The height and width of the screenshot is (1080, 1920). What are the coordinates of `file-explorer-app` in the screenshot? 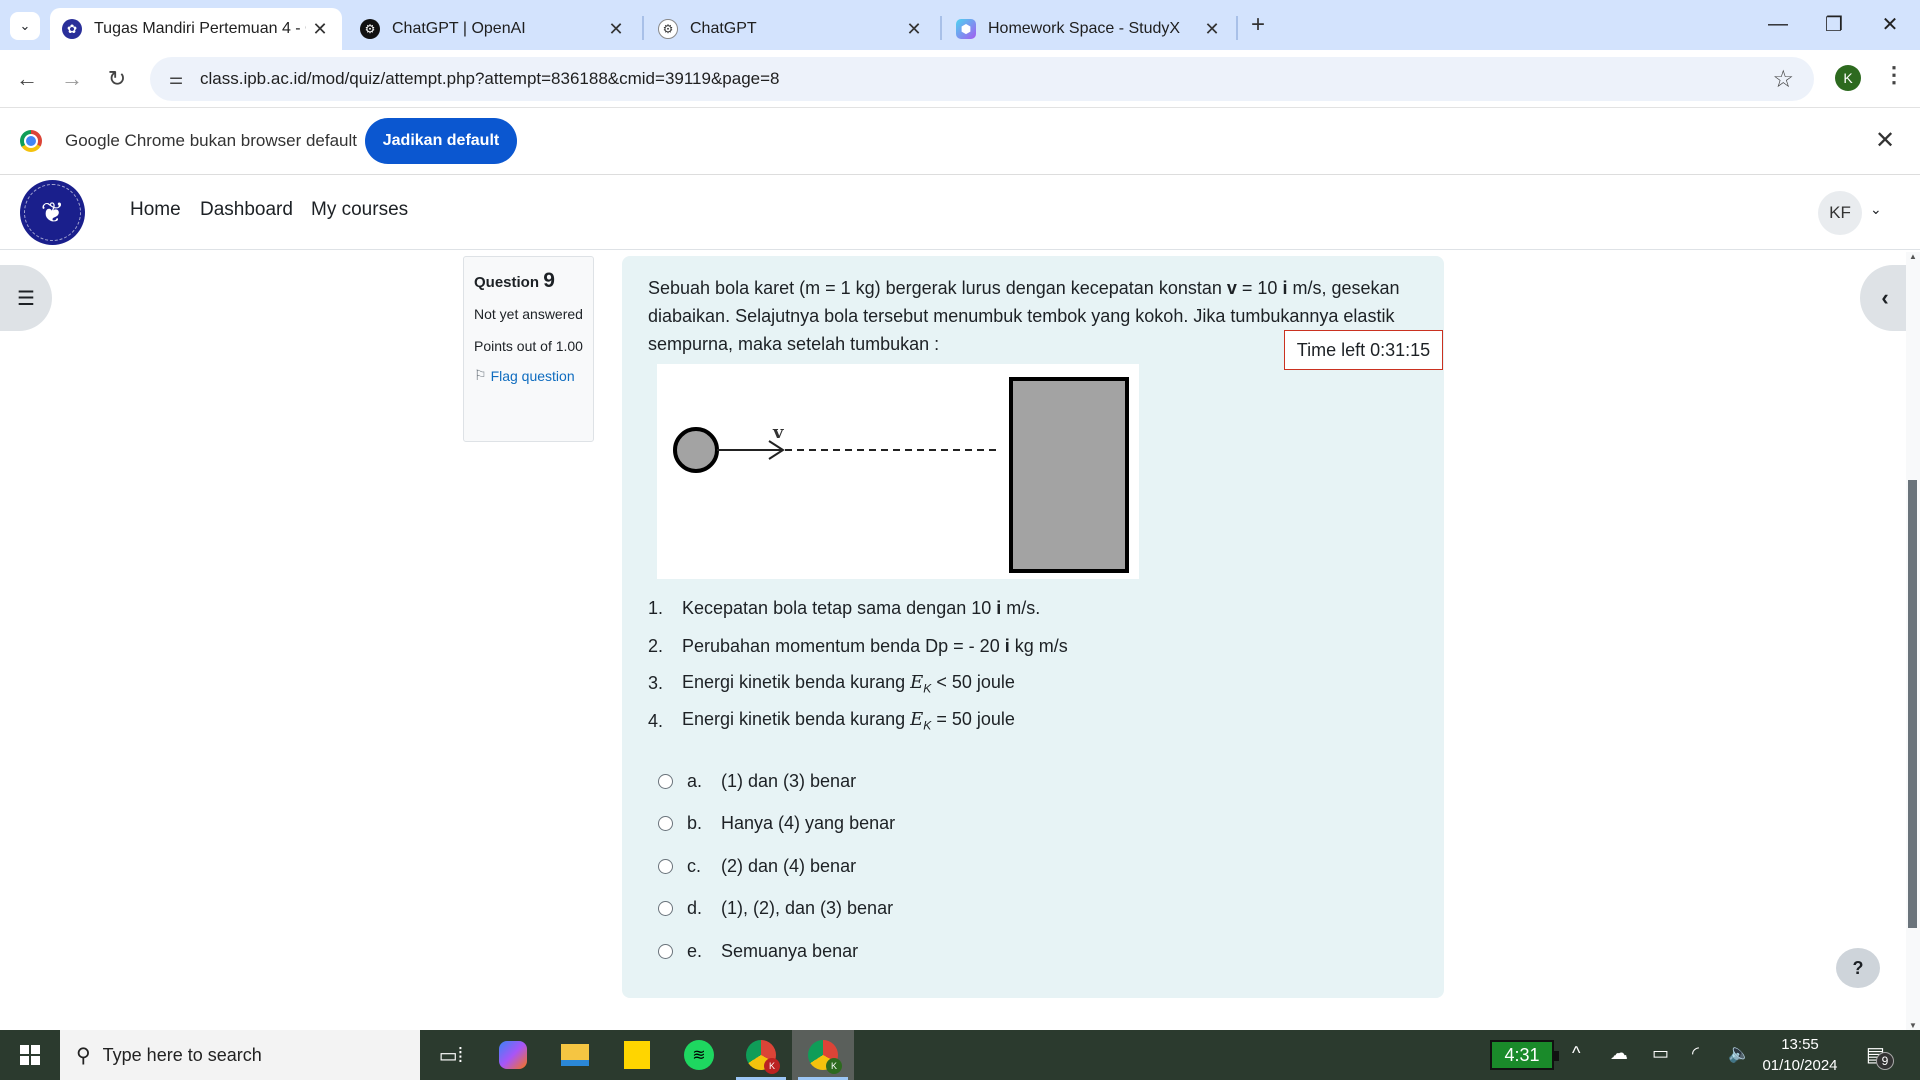 It's located at (575, 1055).